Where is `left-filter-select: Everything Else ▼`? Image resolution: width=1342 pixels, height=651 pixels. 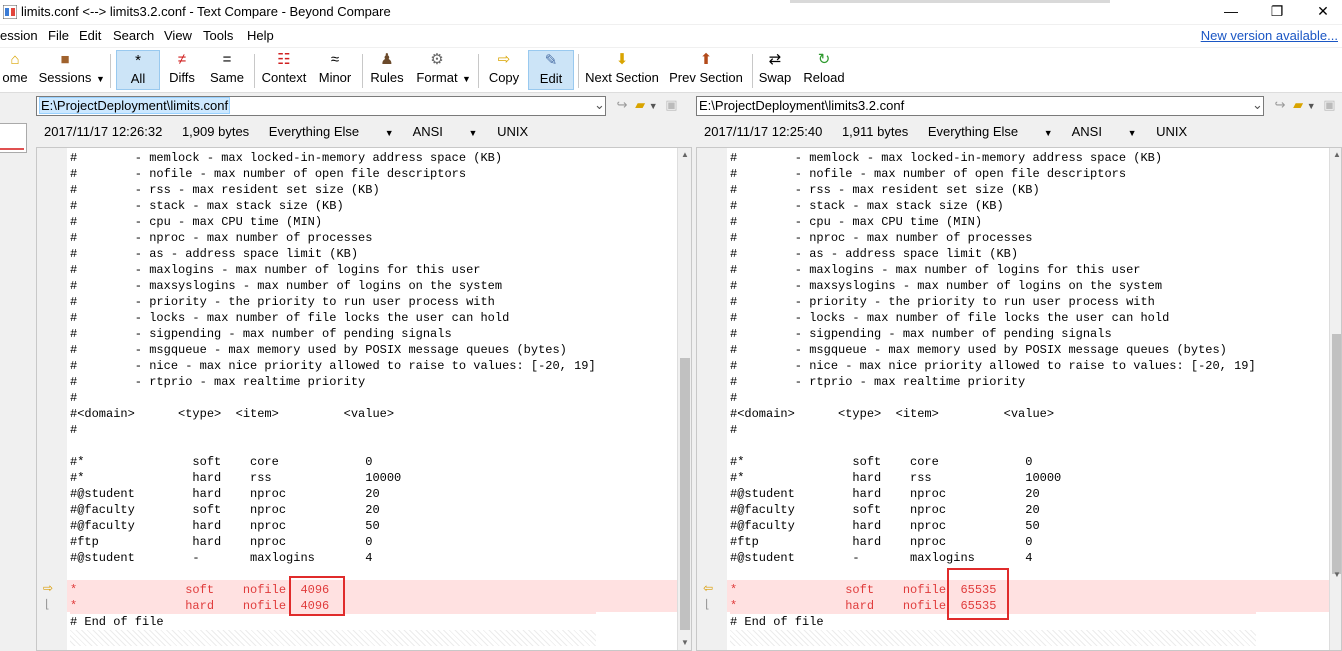 left-filter-select: Everything Else ▼ is located at coordinates (331, 131).